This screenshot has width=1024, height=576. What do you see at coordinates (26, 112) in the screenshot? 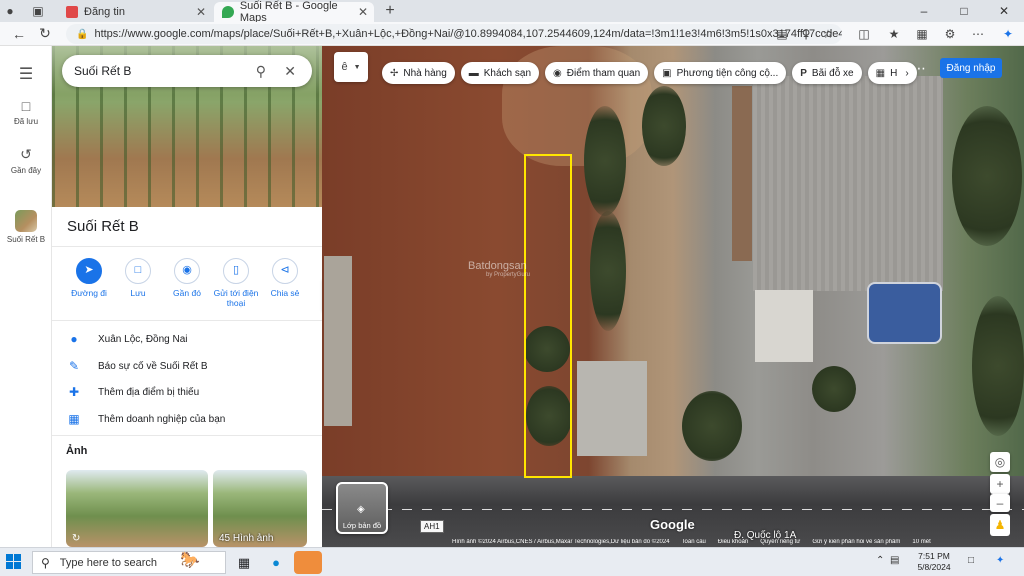
I see `saved-button: □ Đã lưu` at bounding box center [26, 112].